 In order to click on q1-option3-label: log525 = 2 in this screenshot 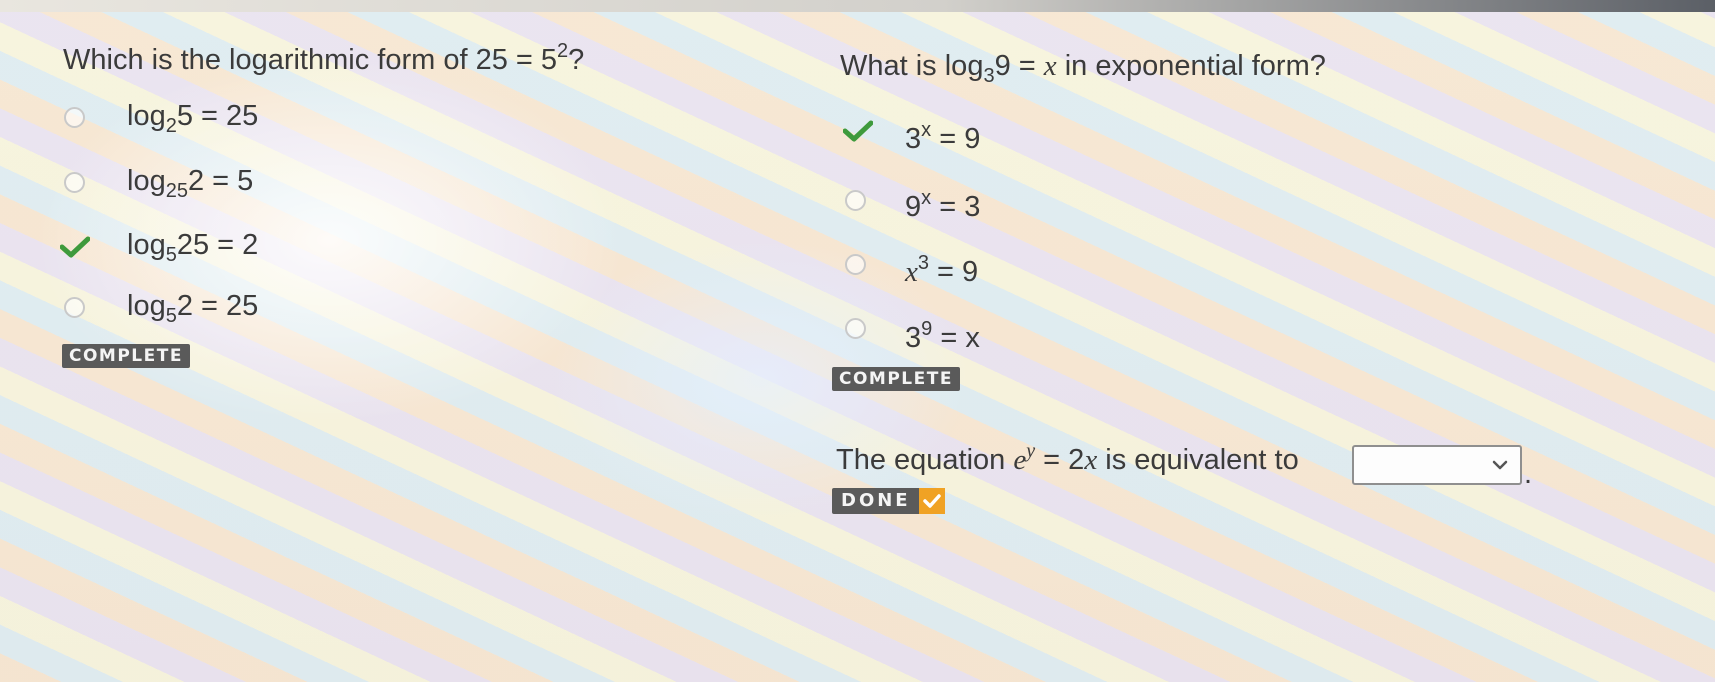, I will do `click(192, 248)`.